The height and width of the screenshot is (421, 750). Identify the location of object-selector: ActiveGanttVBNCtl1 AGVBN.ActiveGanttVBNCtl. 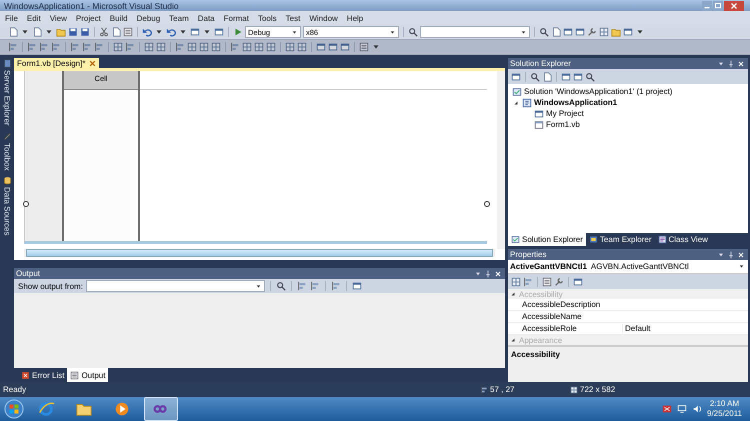
(628, 267).